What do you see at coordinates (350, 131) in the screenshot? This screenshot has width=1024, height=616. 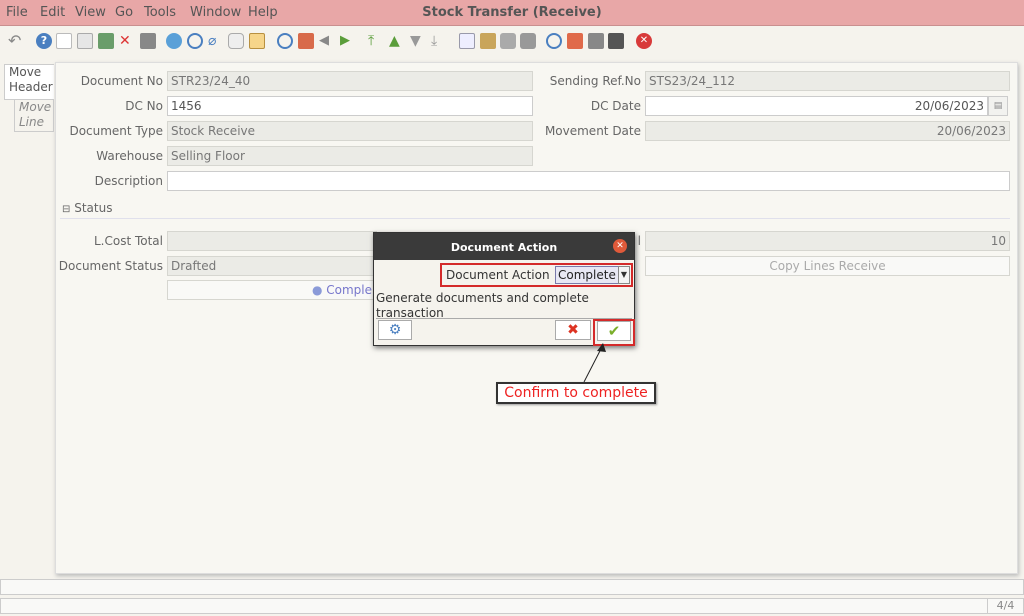 I see `document-type-field: Stock Receive` at bounding box center [350, 131].